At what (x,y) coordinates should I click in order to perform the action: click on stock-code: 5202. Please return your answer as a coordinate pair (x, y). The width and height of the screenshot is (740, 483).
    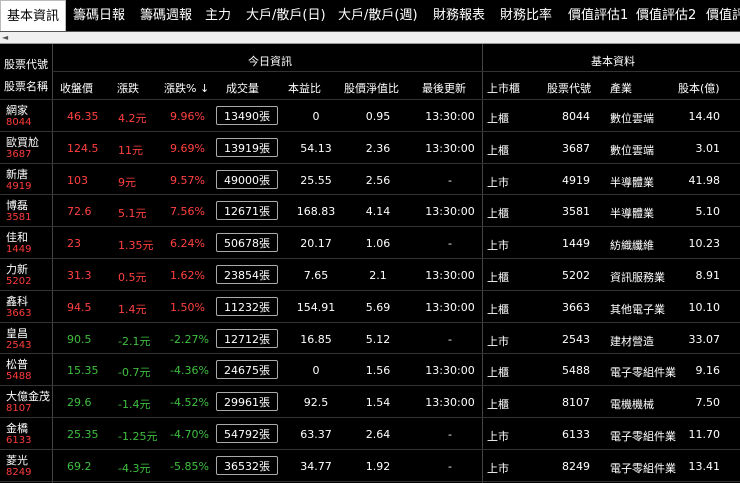
    Looking at the image, I should click on (18, 281).